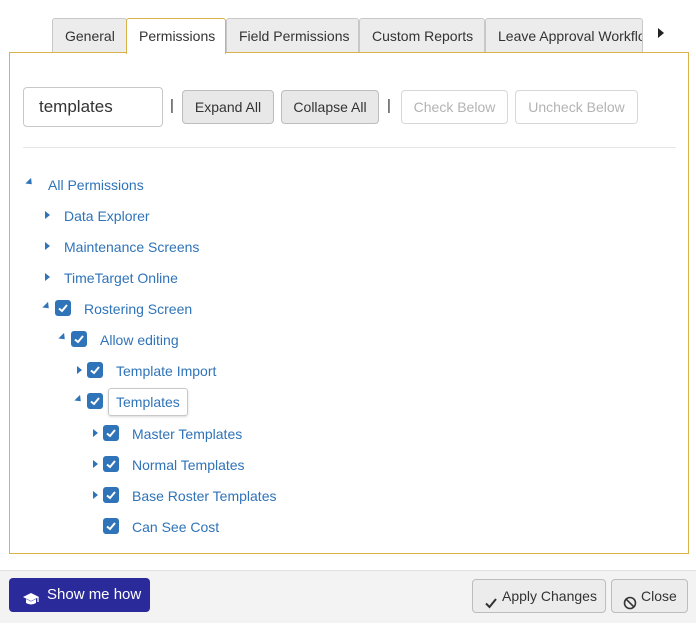 This screenshot has height=634, width=696. I want to click on tree-node-label: TimeTarget Online, so click(121, 278).